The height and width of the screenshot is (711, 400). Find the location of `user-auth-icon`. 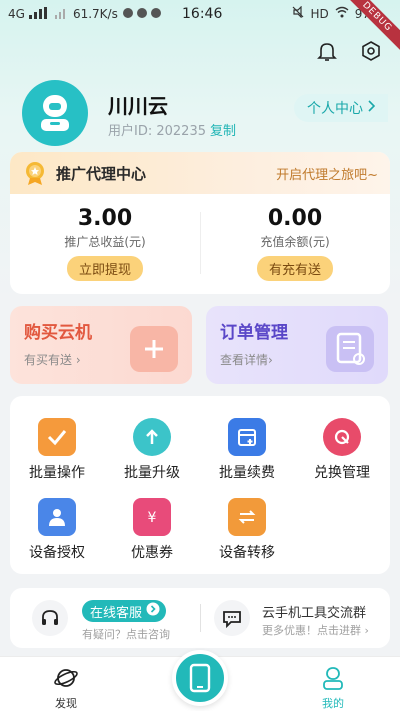

user-auth-icon is located at coordinates (57, 517).